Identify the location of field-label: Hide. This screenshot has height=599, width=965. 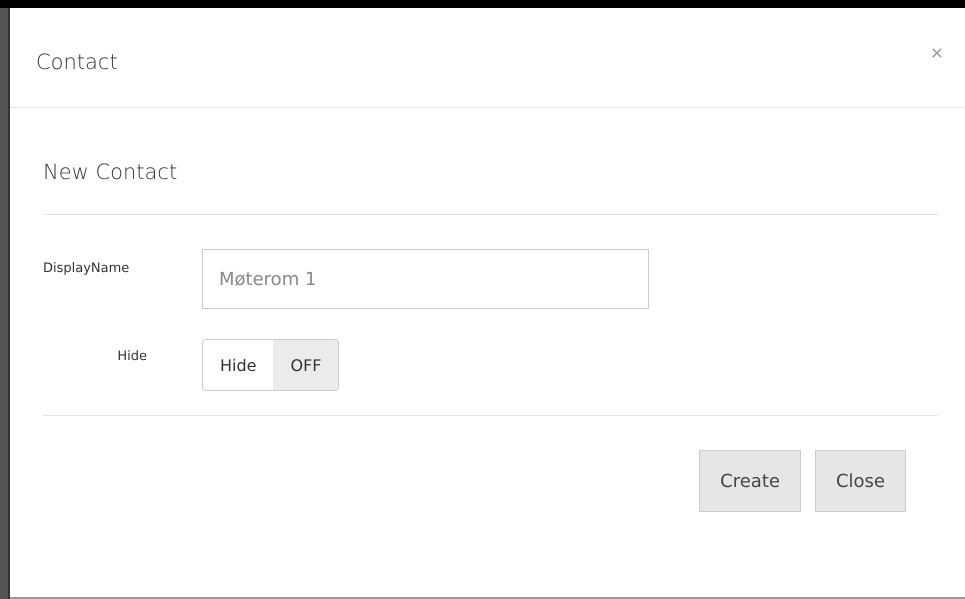
(132, 356).